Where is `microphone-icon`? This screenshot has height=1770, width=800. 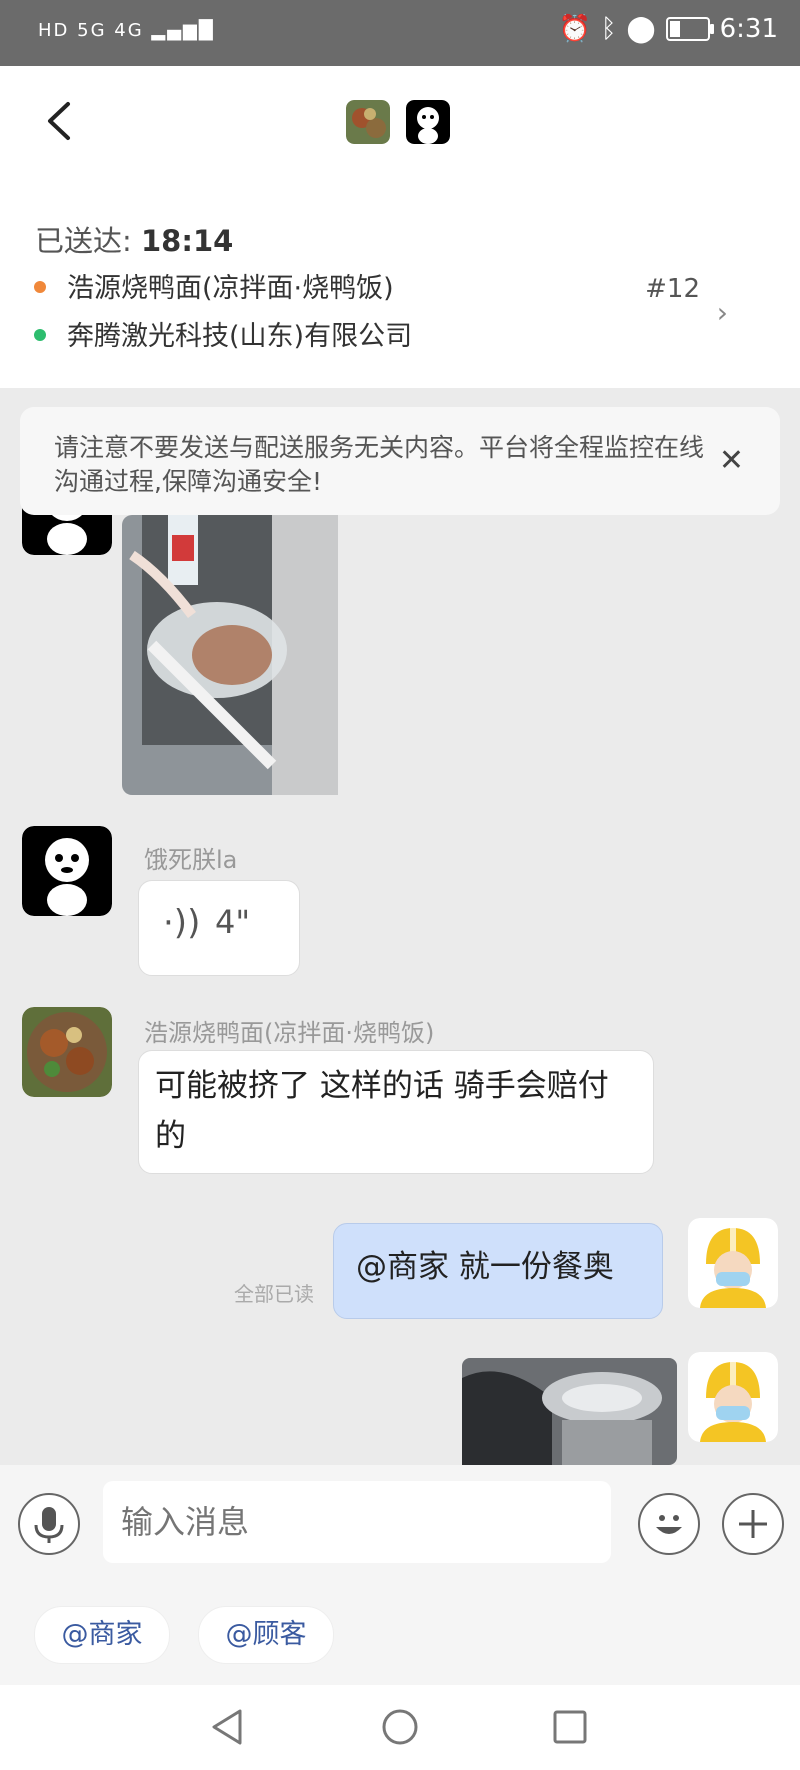 microphone-icon is located at coordinates (49, 1525).